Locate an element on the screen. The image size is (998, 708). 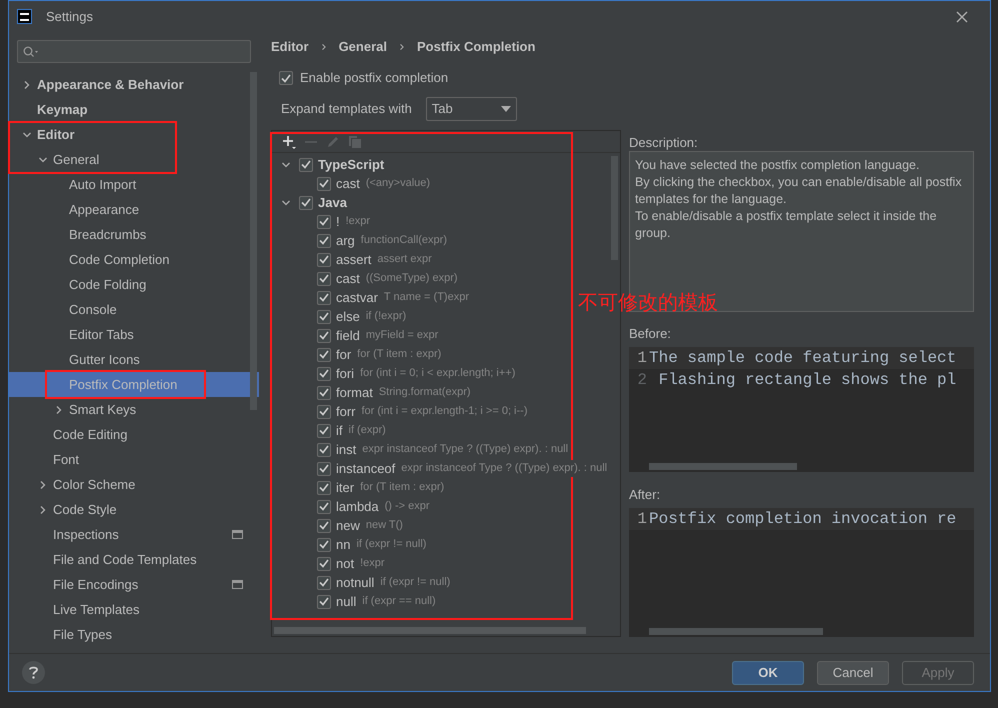
annotation-text: 不可修改的模板 is located at coordinates (648, 303).